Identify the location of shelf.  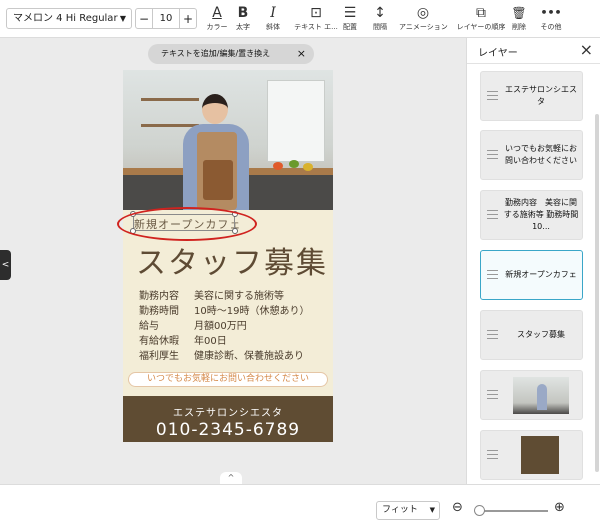
(170, 99).